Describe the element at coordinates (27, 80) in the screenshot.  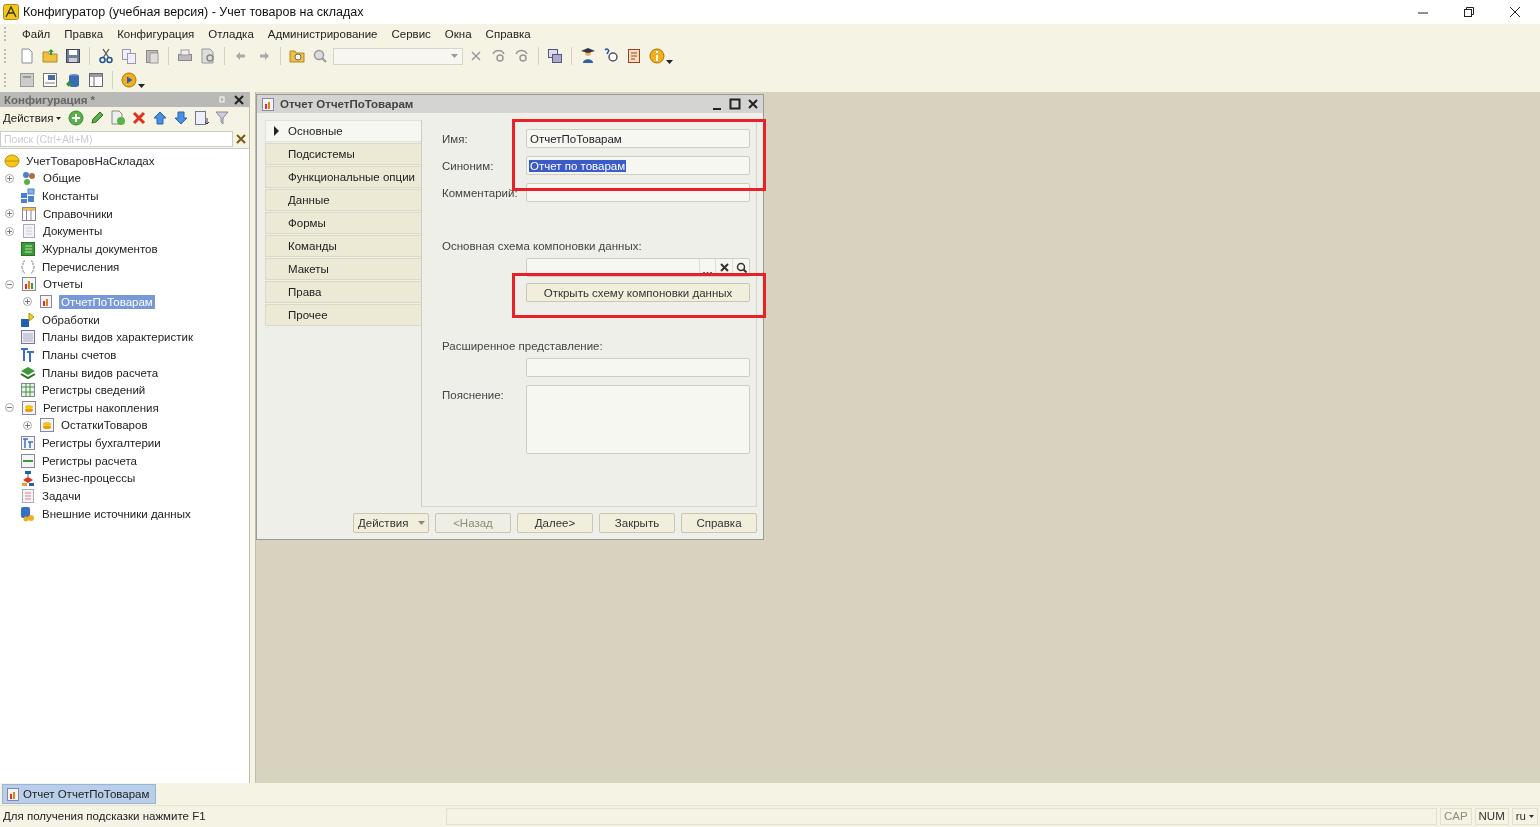
I see `form-icon` at that location.